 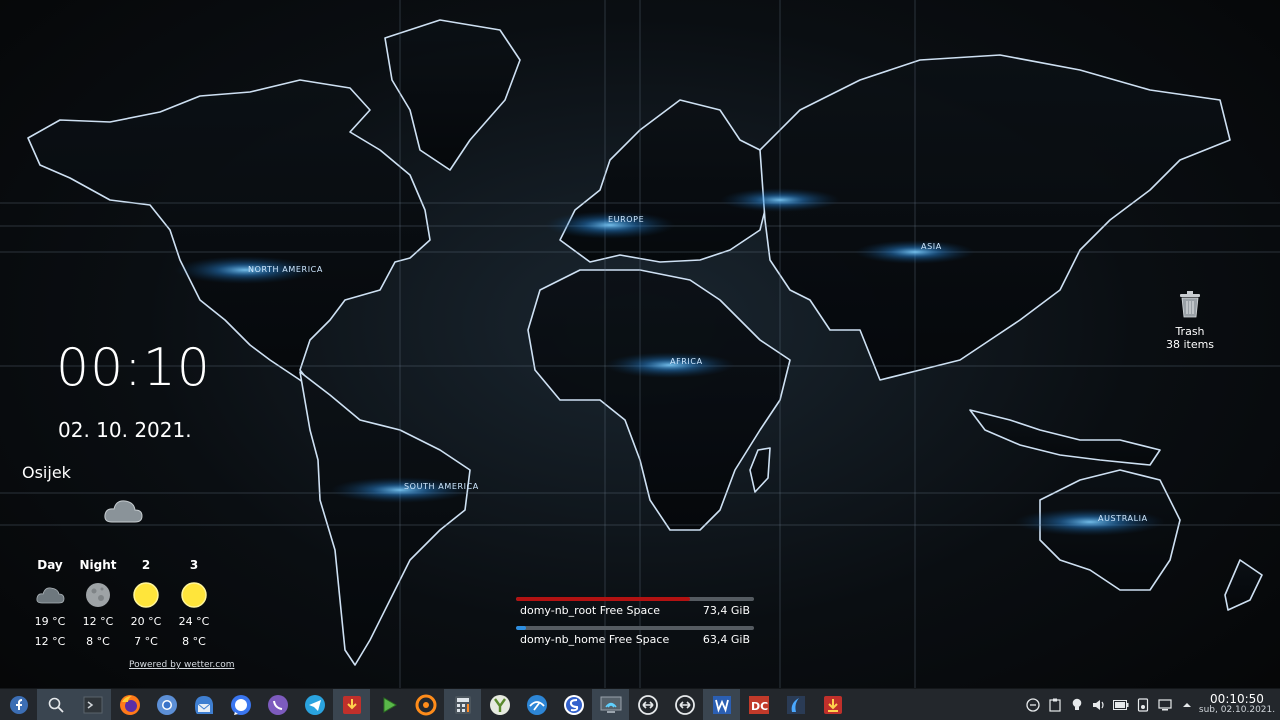 What do you see at coordinates (98, 565) in the screenshot?
I see `forecast-label: Night` at bounding box center [98, 565].